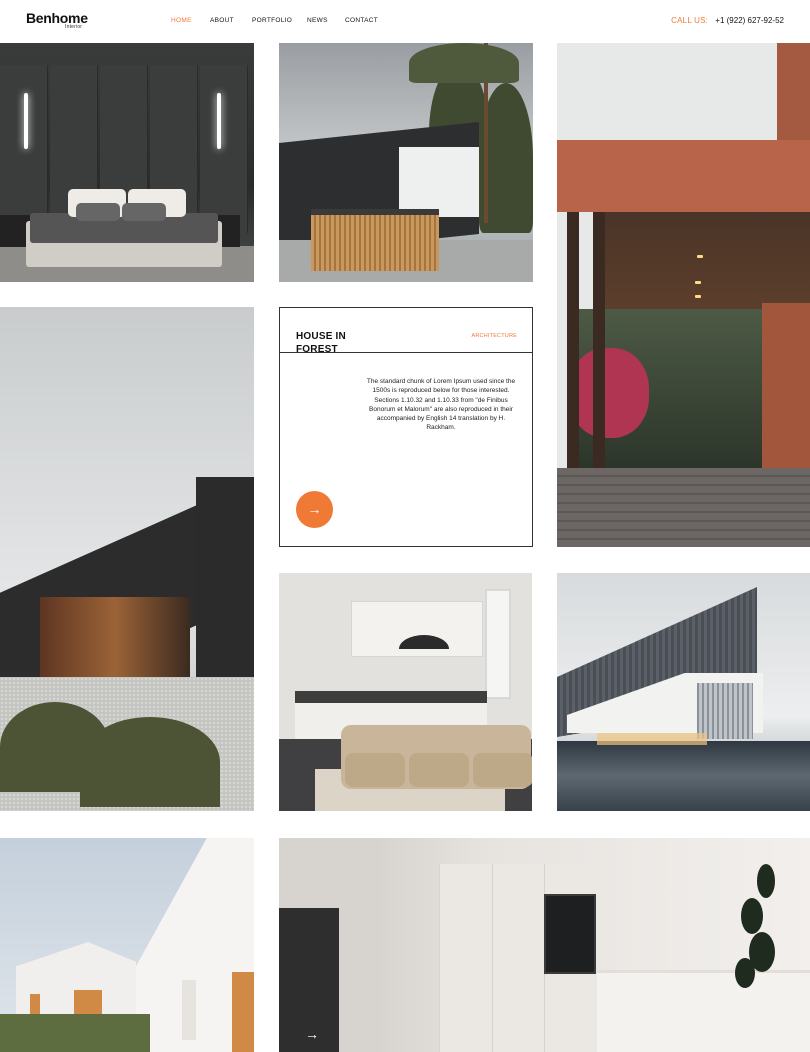 The width and height of the screenshot is (810, 1052). I want to click on gallery-image-forest-house, so click(406, 162).